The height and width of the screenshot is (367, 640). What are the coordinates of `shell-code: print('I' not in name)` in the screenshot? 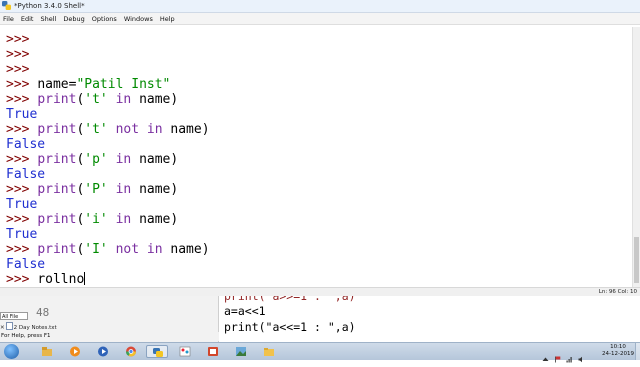 It's located at (123, 249).